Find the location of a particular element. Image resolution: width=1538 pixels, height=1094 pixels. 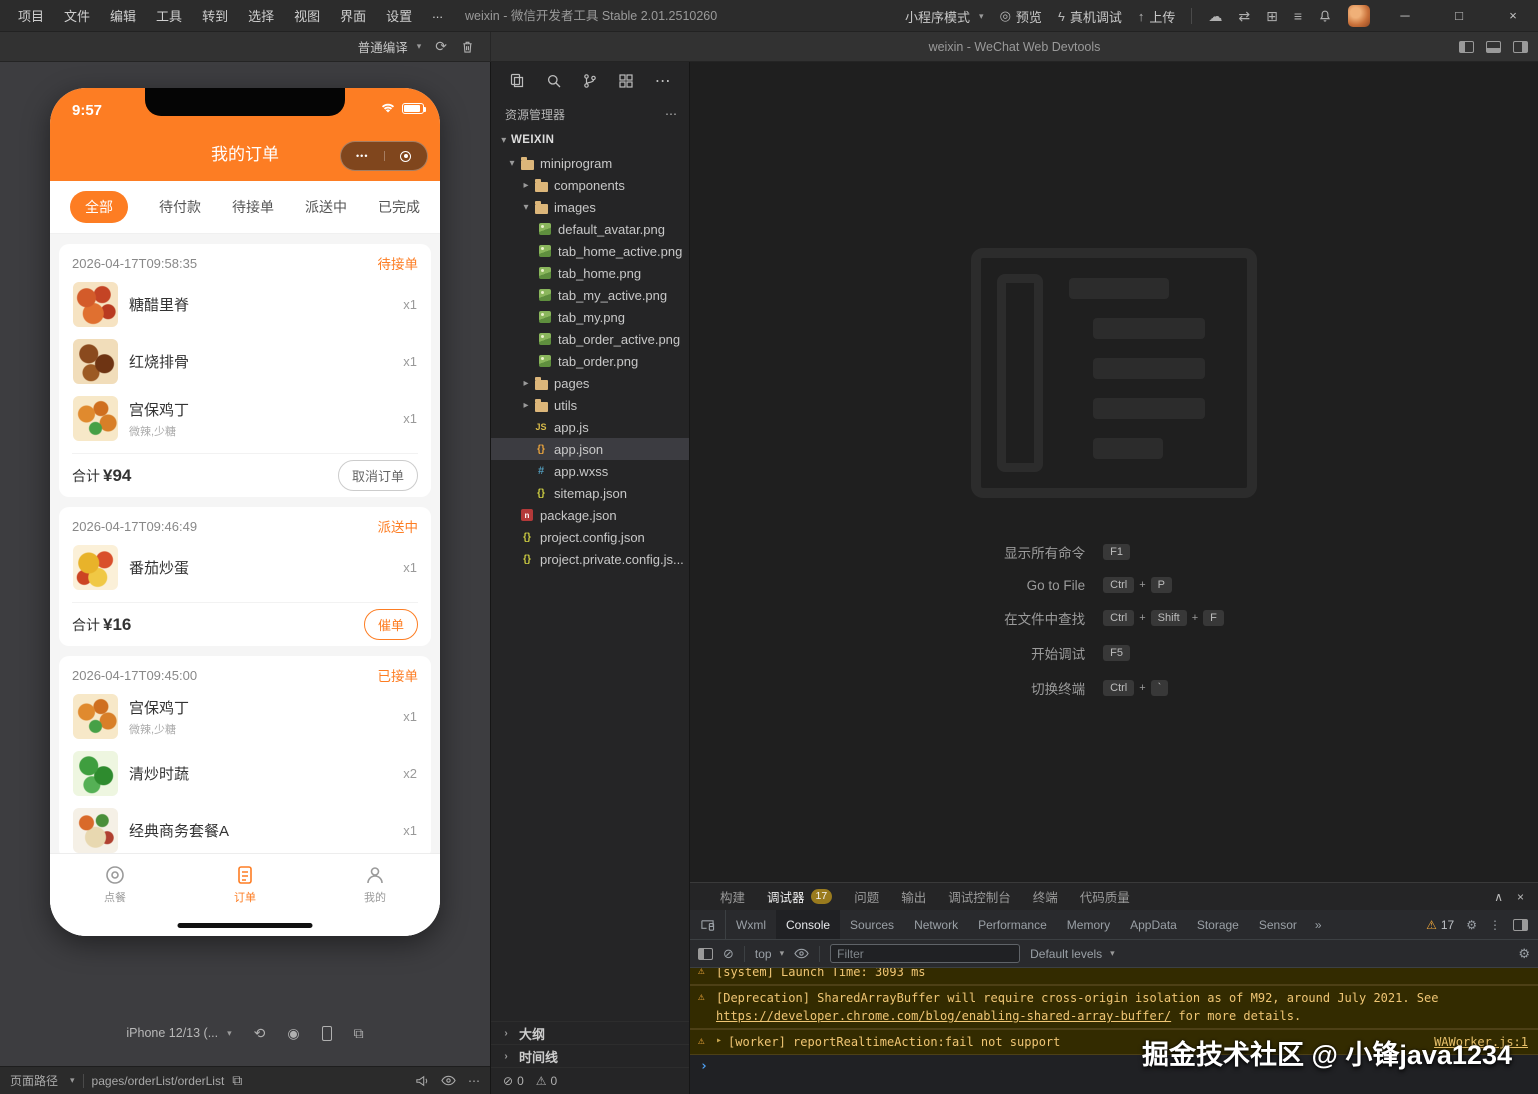

cloud-icon: ☁ is located at coordinates (1215, 16).